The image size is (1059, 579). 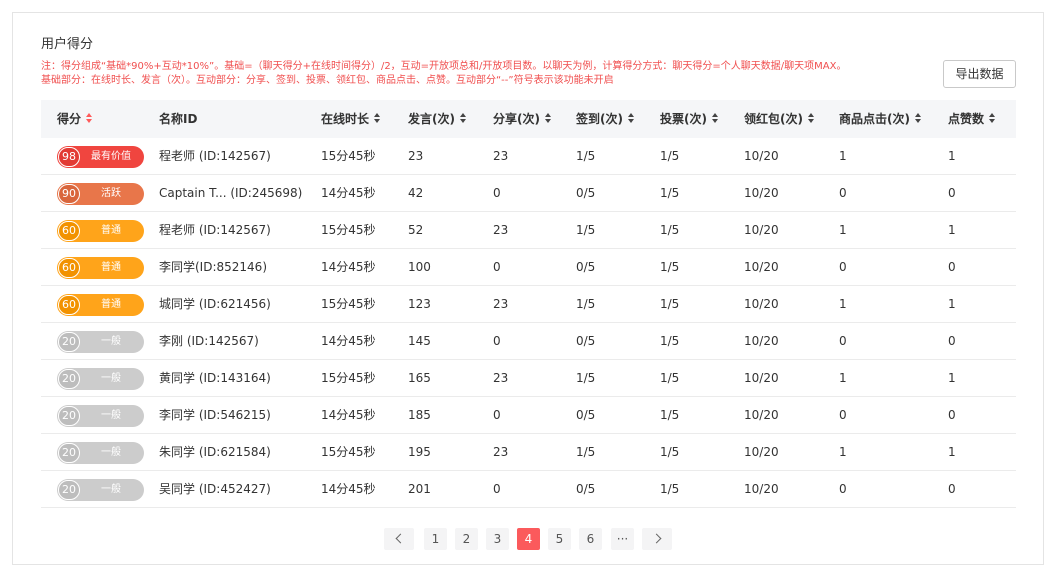 What do you see at coordinates (779, 119) in the screenshot?
I see `column-header-redpack: 领红包(次)` at bounding box center [779, 119].